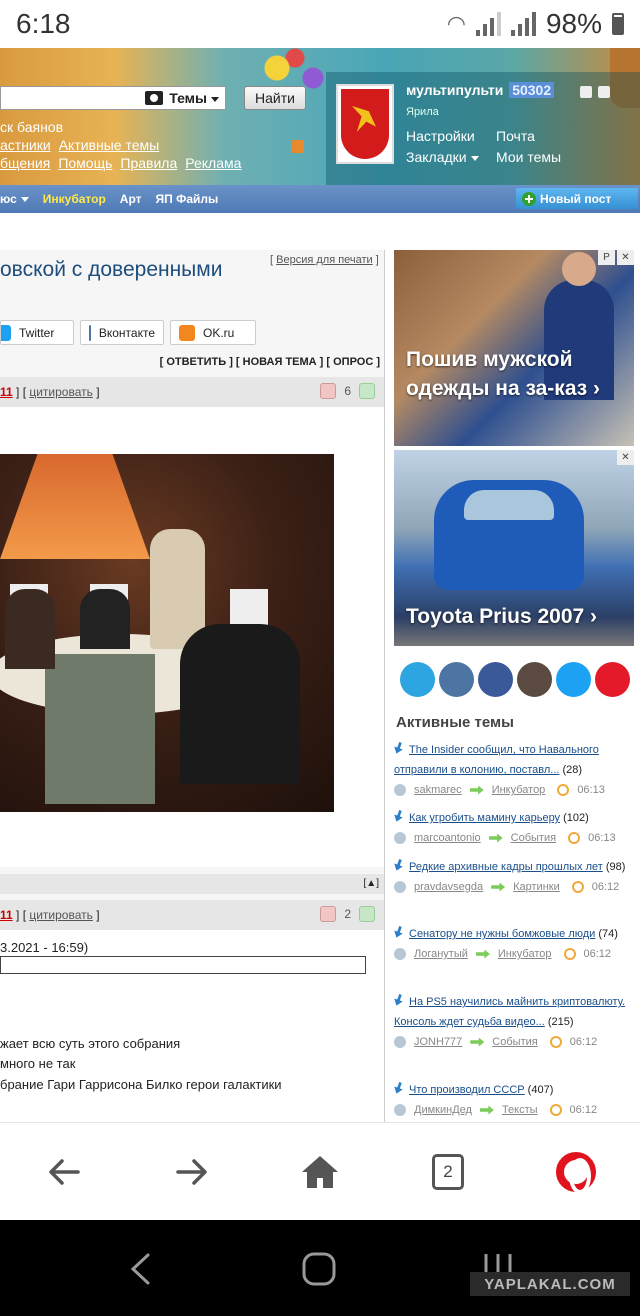 The width and height of the screenshot is (640, 1316). I want to click on ad-text: Toyota Prius 2007 ›, so click(501, 616).